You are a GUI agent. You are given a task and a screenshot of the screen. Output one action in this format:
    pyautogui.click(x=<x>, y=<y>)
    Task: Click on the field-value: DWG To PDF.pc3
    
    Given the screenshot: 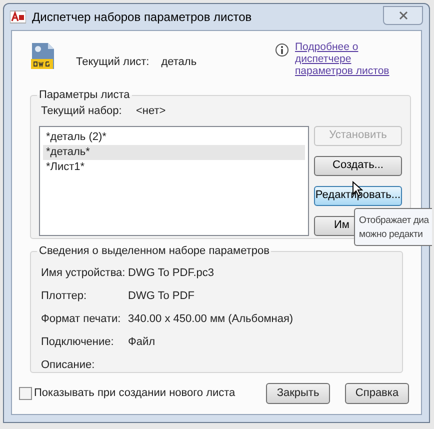 What is the action you would take?
    pyautogui.click(x=171, y=273)
    